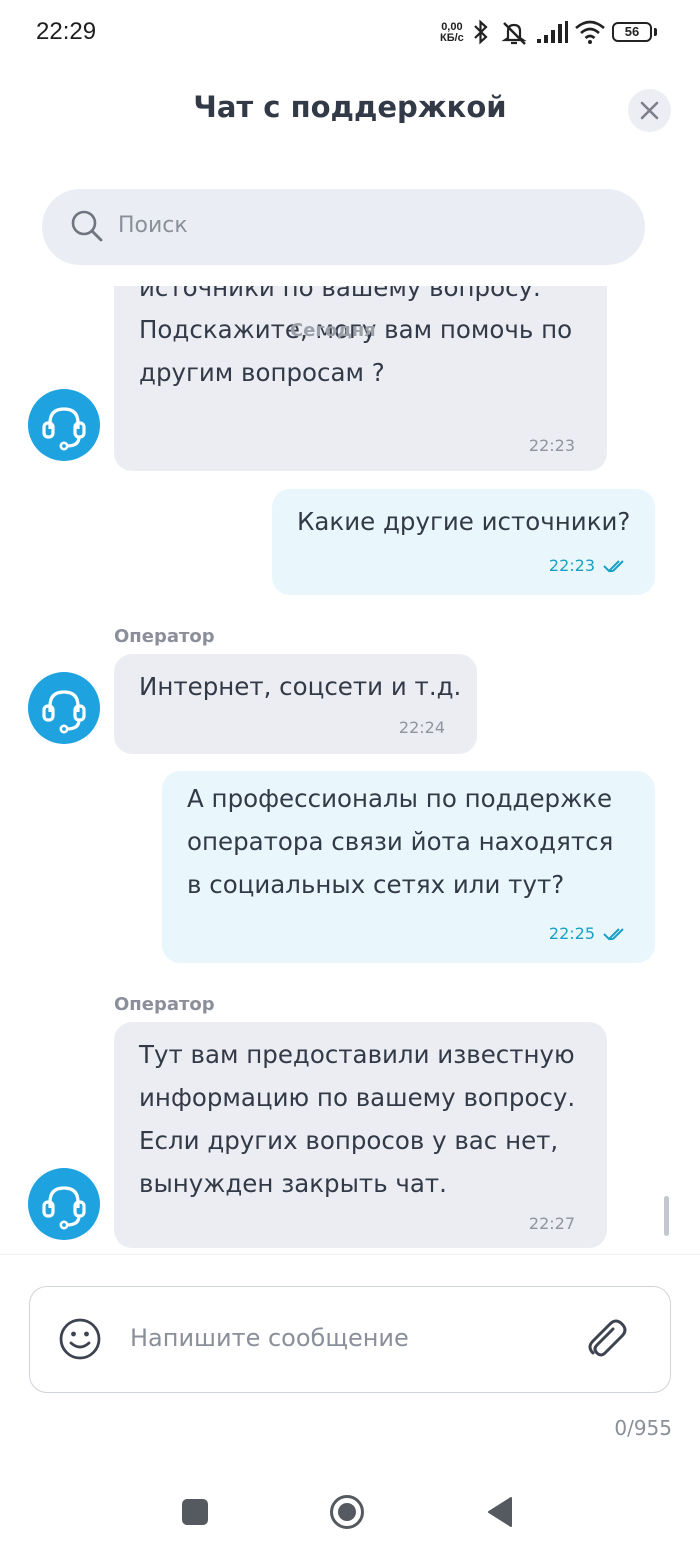 The image size is (700, 1556). I want to click on scrollbar-thumb, so click(666, 1216).